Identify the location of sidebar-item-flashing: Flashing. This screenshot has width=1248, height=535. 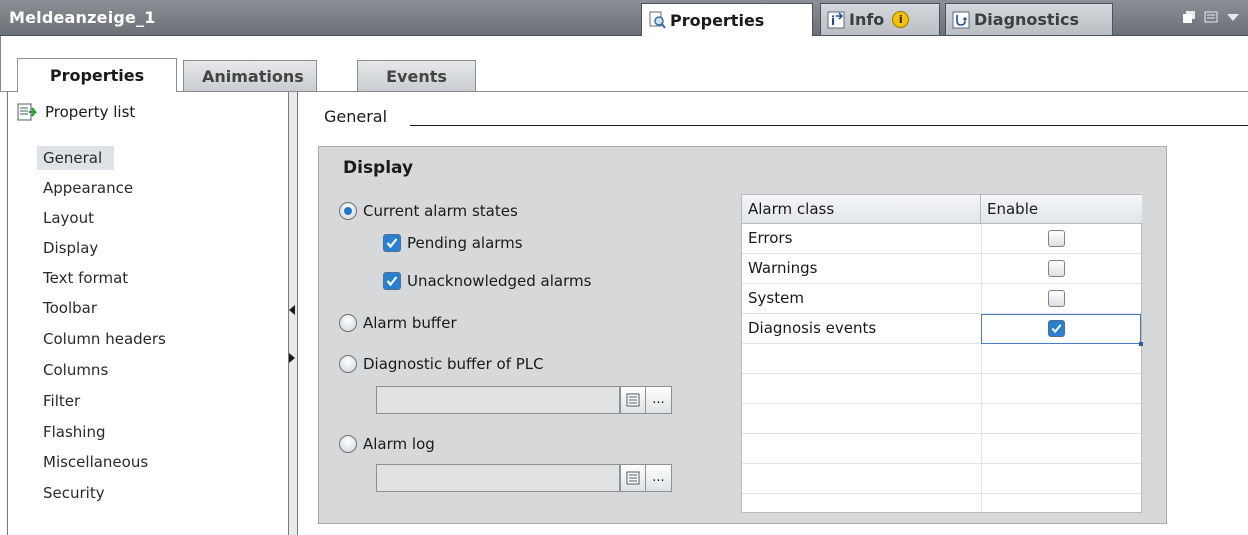
(137, 432).